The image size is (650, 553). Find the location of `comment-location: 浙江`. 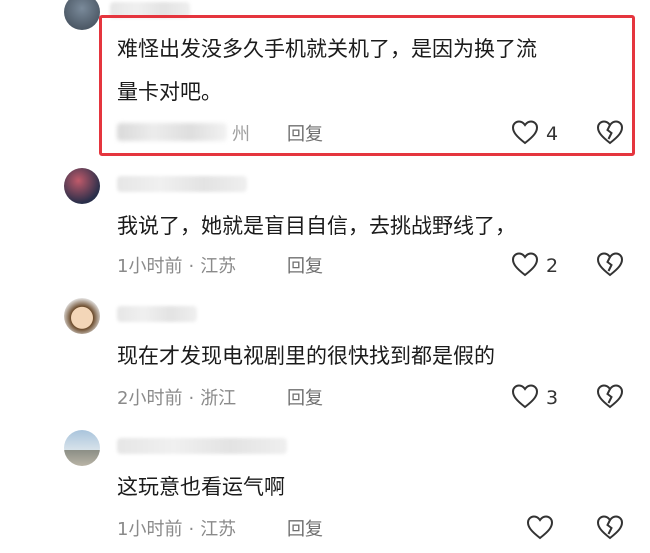

comment-location: 浙江 is located at coordinates (218, 398).